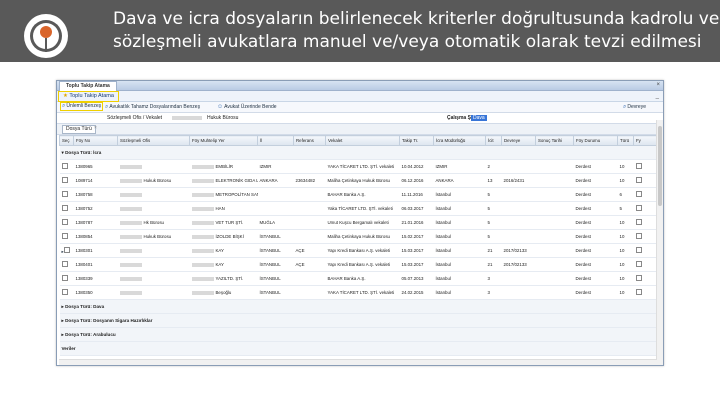 The image size is (720, 405). I want to click on column-header: Devreye, so click(518, 140).